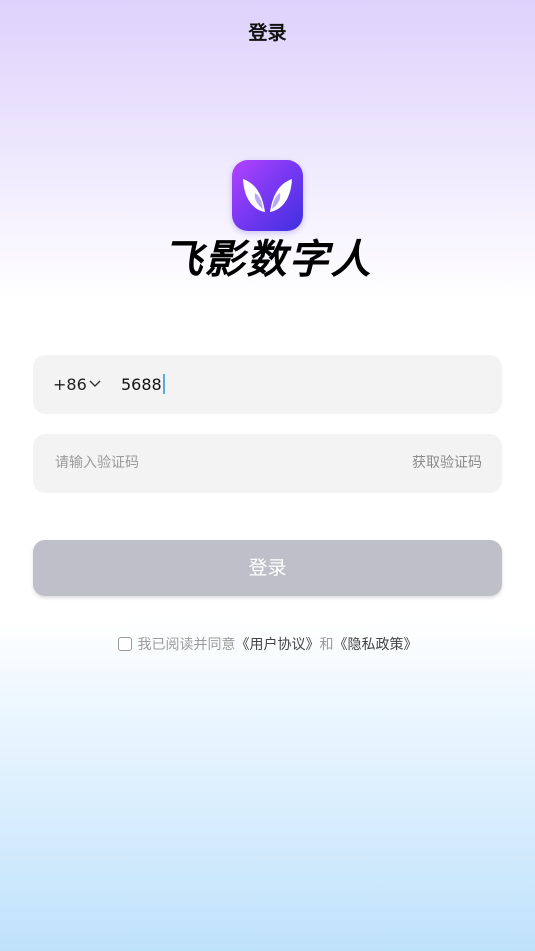  Describe the element at coordinates (70, 384) in the screenshot. I see `country-code-selector: +86` at that location.